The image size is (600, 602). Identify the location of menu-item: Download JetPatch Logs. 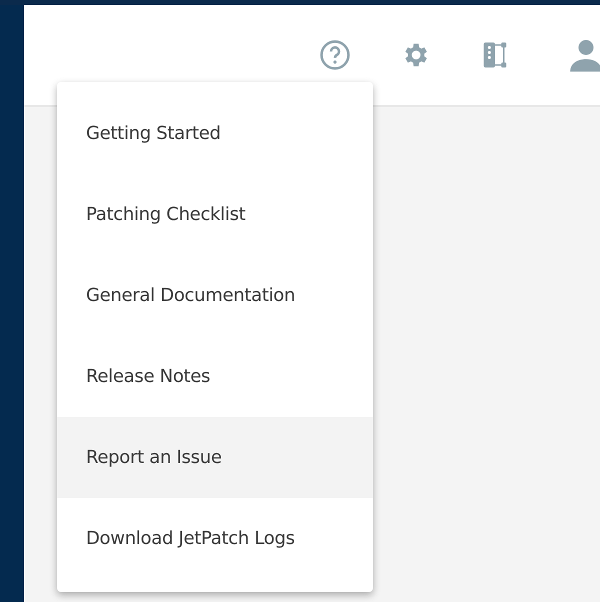
(215, 538).